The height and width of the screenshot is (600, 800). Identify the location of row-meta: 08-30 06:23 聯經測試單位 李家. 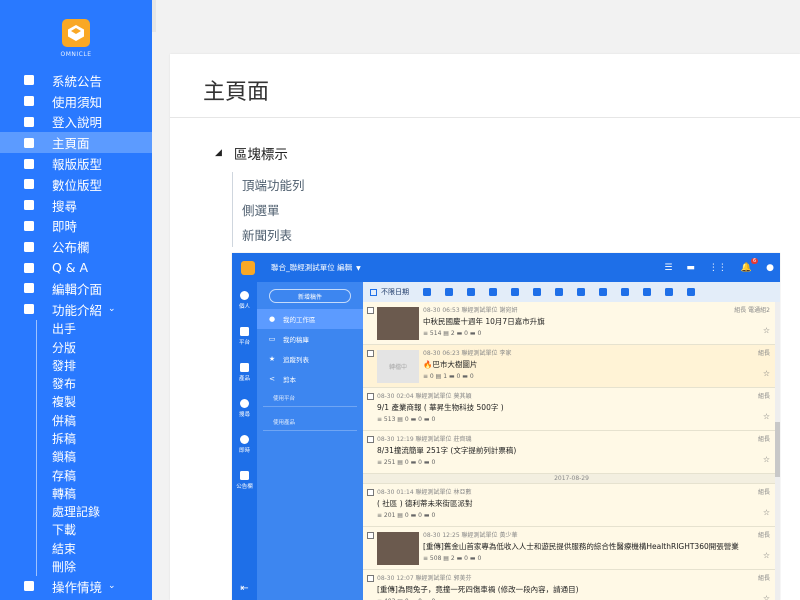
(467, 353).